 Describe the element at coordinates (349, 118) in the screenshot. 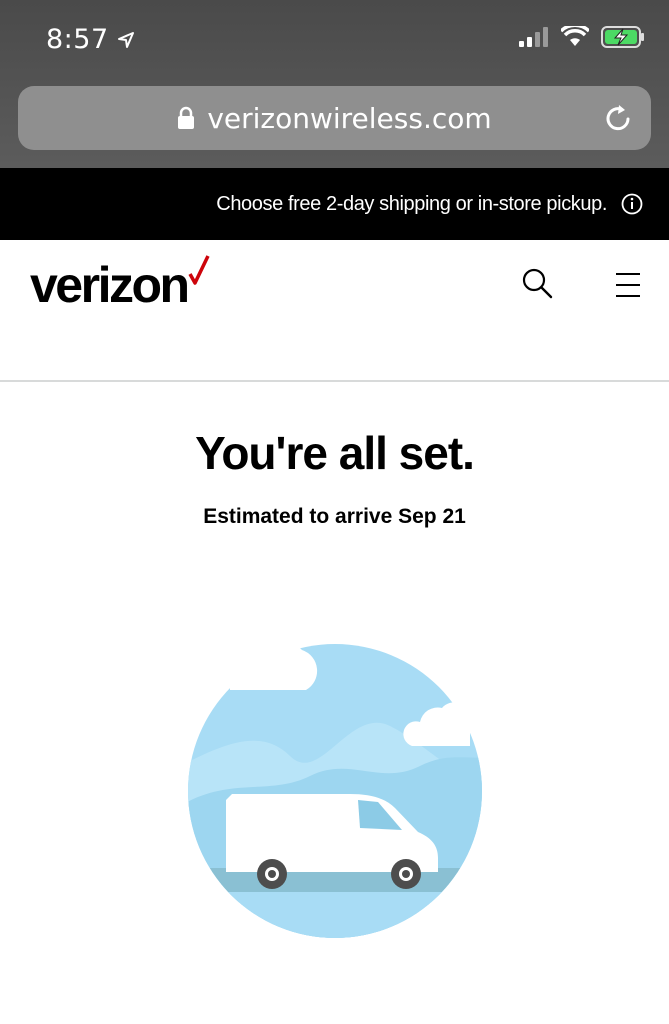

I see `url-text: verizonwireless.com` at that location.